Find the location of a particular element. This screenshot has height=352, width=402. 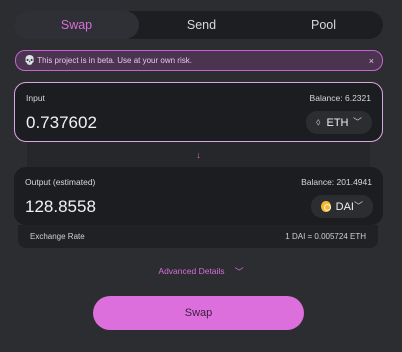

swap-button: Swap is located at coordinates (198, 313).